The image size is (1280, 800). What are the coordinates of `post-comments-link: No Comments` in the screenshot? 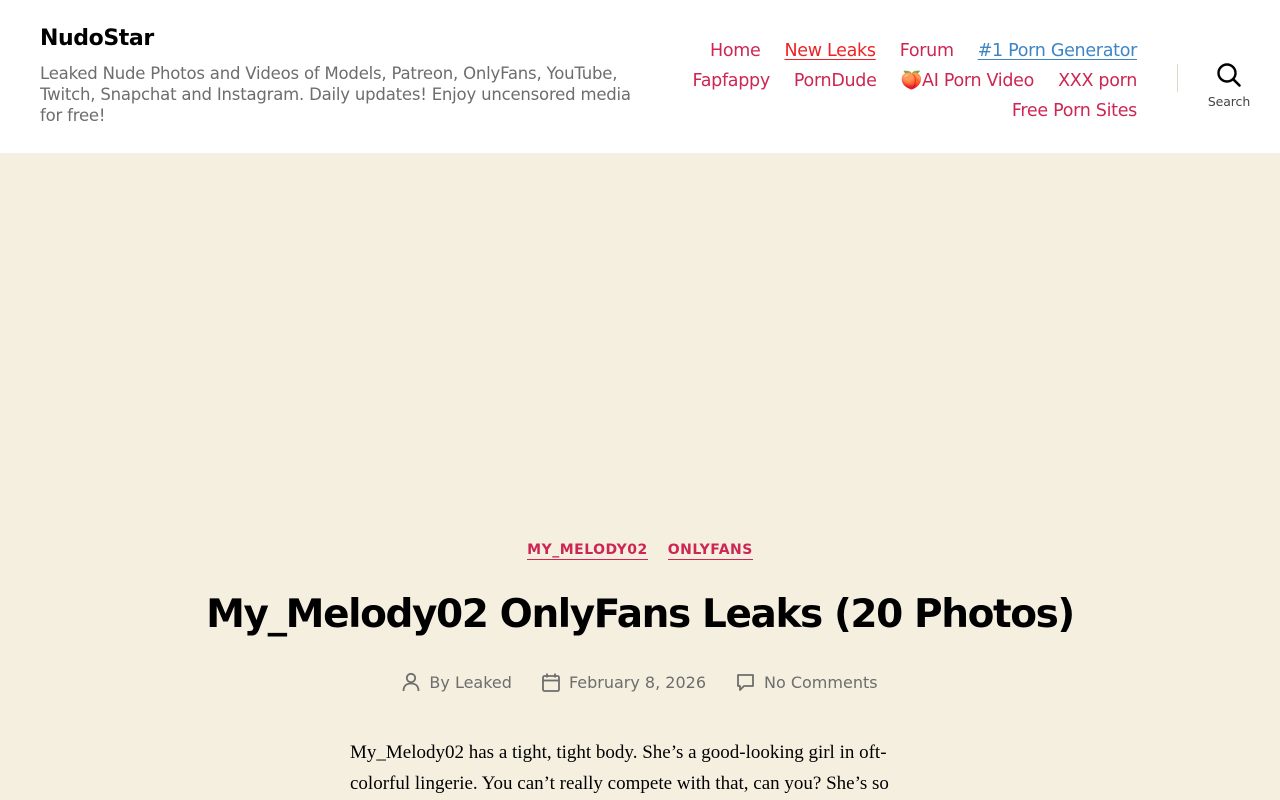 It's located at (821, 682).